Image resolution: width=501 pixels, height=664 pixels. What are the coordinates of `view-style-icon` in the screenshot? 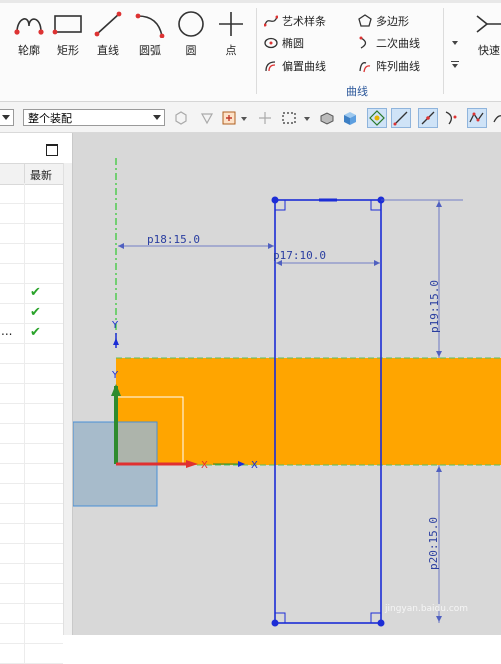 It's located at (327, 118).